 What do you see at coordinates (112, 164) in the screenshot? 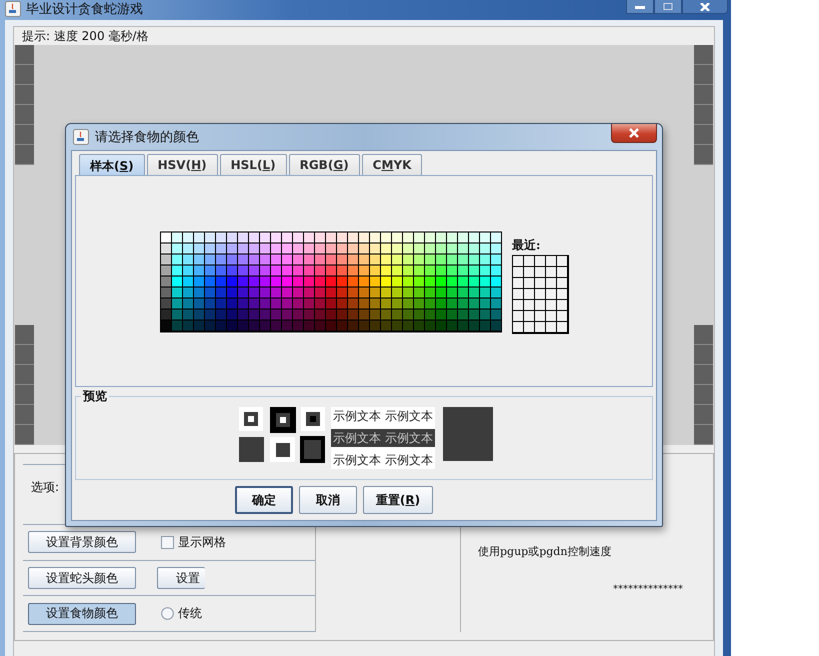
I see `tab: 样本(S)` at bounding box center [112, 164].